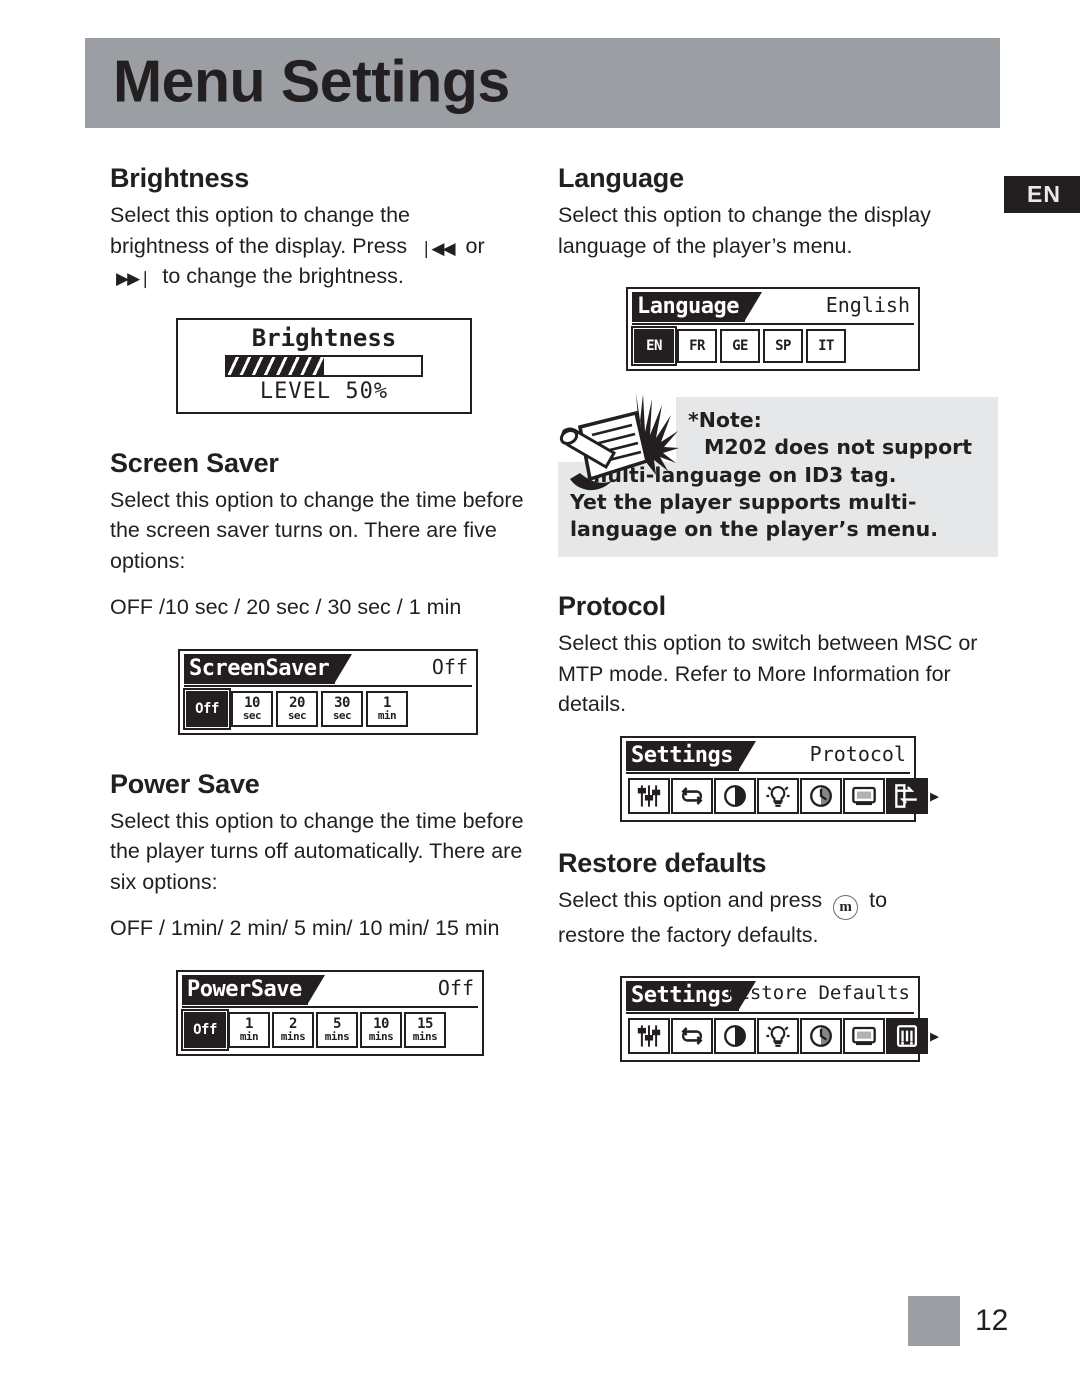 This screenshot has height=1375, width=1080. Describe the element at coordinates (697, 346) in the screenshot. I see `lcd-option-cell: FR` at that location.